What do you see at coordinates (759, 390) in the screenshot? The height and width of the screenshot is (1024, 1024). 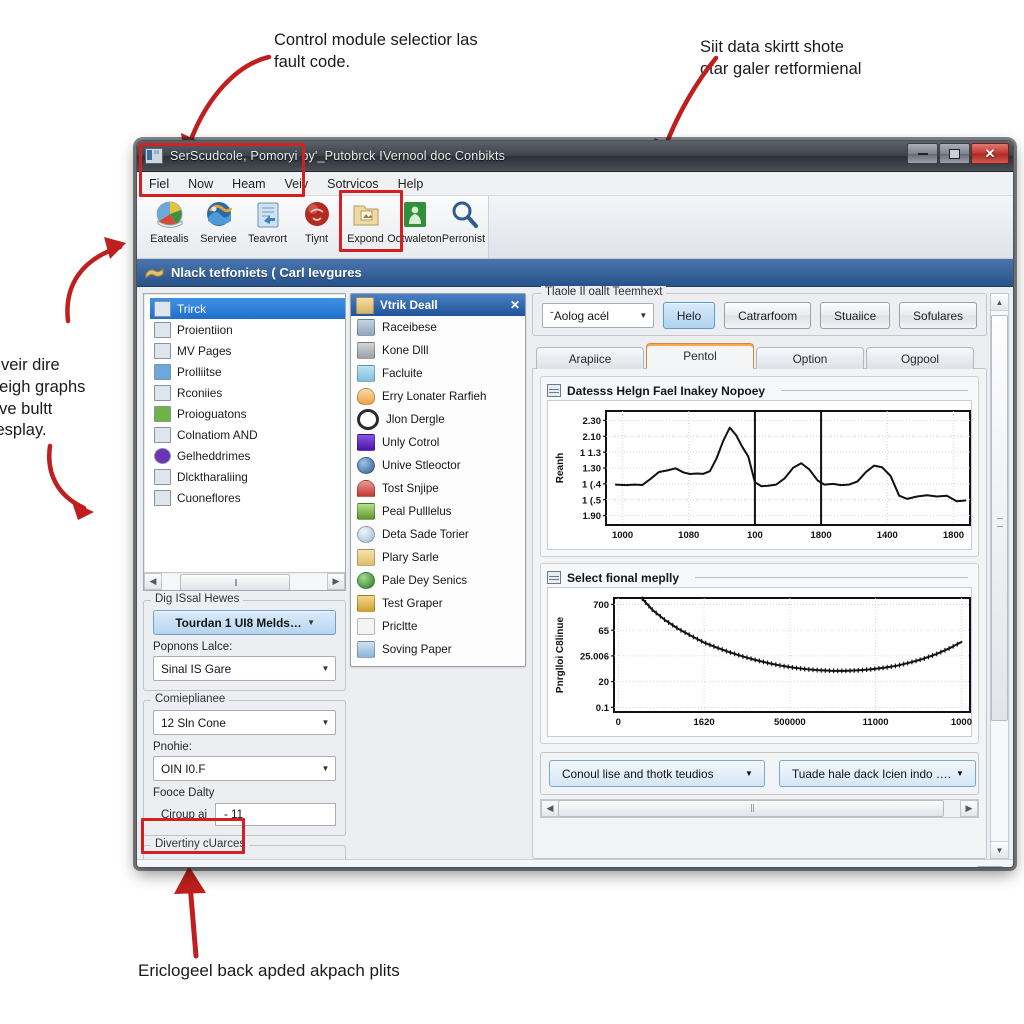 I see `chart-header: Datesss Helgn Fael Inakey Nopoey` at bounding box center [759, 390].